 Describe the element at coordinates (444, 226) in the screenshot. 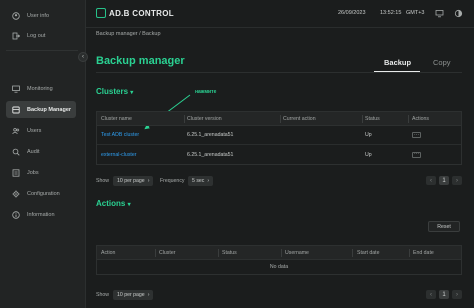

I see `reset-button: Reset` at that location.